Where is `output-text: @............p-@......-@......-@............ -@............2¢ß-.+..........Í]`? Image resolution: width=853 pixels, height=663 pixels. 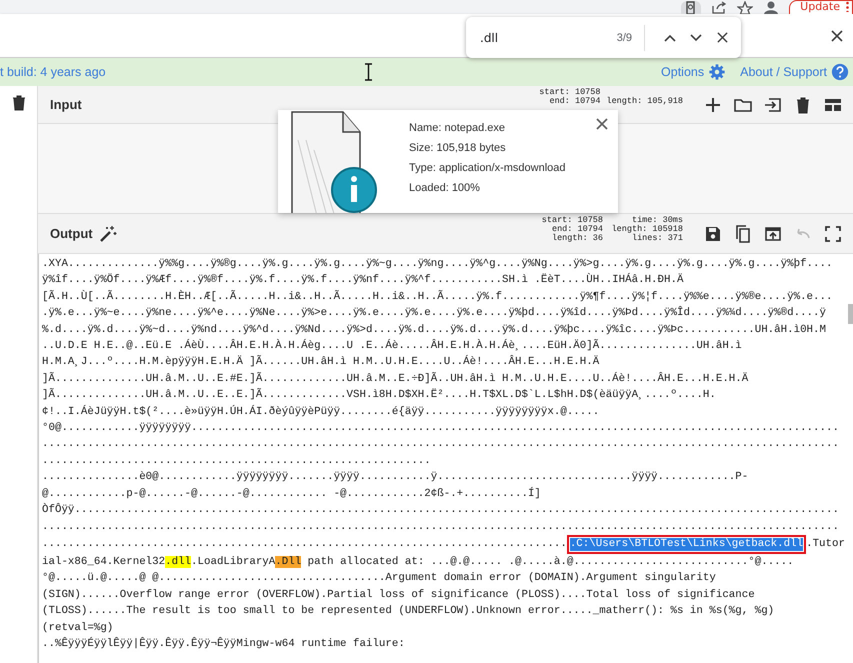
output-text: @............p-@......-@......-@............ -@............2¢ß-.+..........Í] is located at coordinates (291, 494).